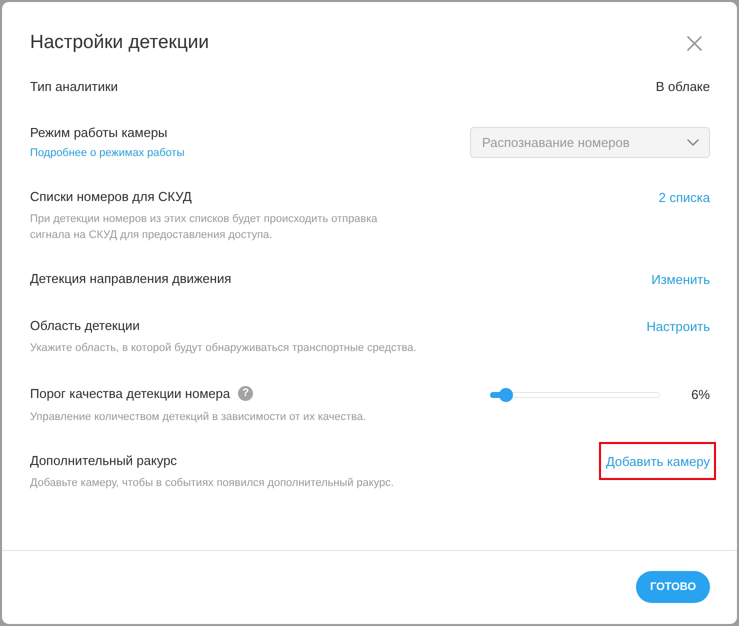  I want to click on slider-track, so click(575, 395).